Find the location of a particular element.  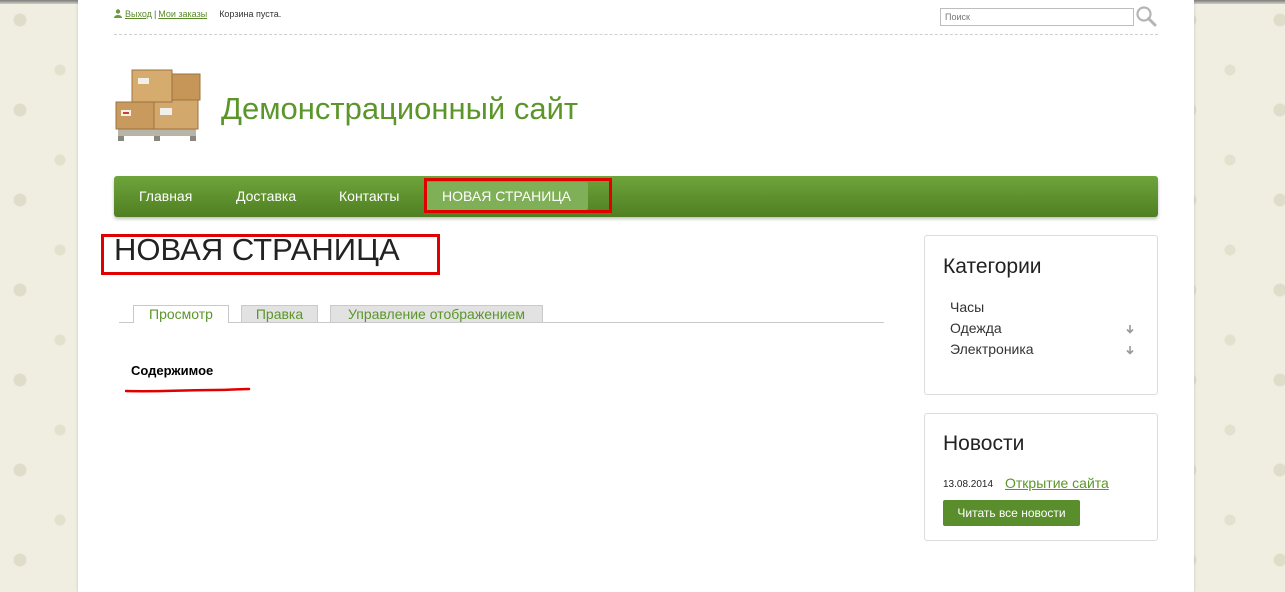

news-date: 13.08.2014 is located at coordinates (968, 484).